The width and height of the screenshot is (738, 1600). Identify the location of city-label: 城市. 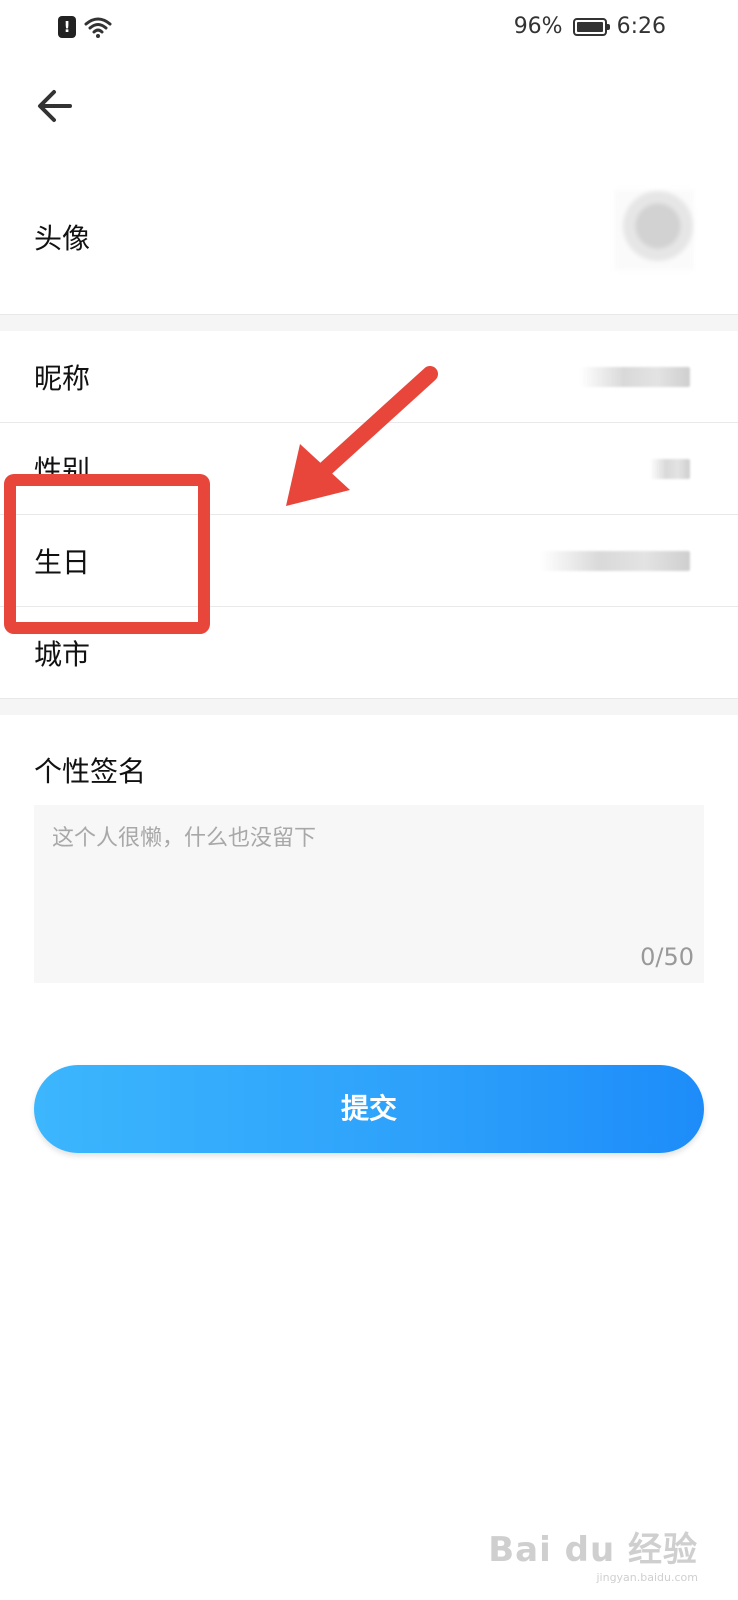
(62, 654).